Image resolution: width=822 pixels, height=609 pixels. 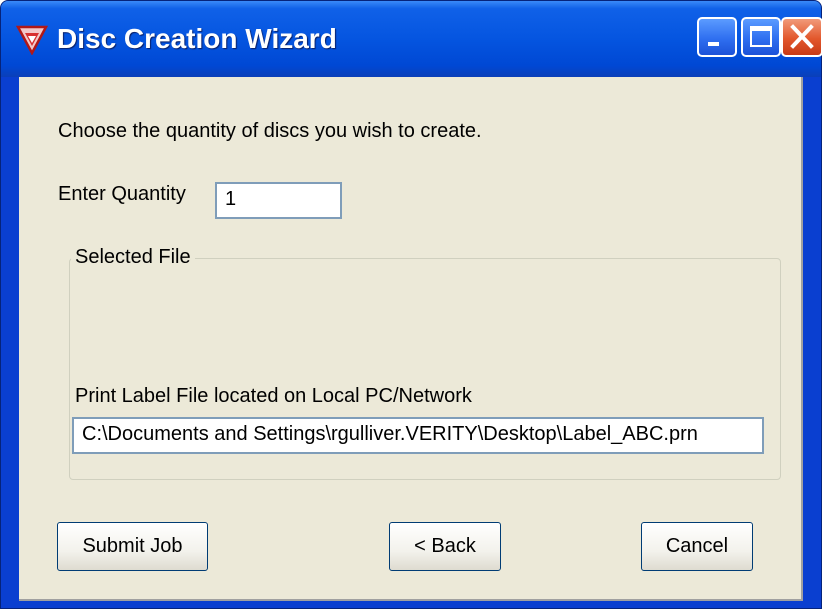 What do you see at coordinates (717, 37) in the screenshot?
I see `minimize-button` at bounding box center [717, 37].